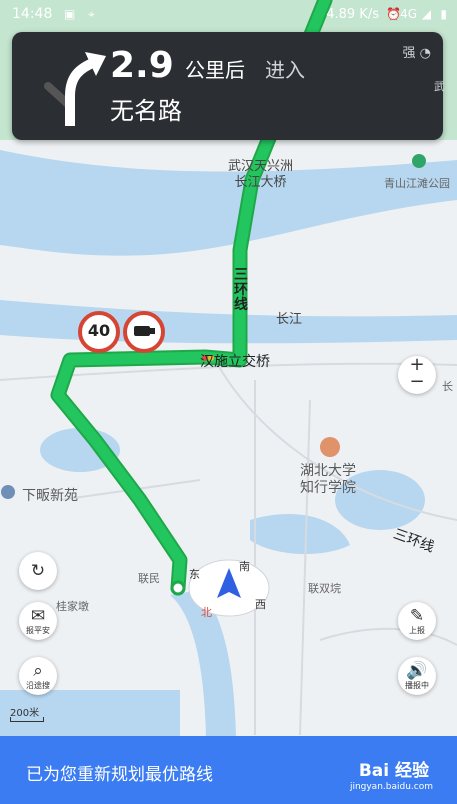 Image resolution: width=457 pixels, height=804 pixels. Describe the element at coordinates (99, 330) in the screenshot. I see `speed-limit-value: 40` at that location.